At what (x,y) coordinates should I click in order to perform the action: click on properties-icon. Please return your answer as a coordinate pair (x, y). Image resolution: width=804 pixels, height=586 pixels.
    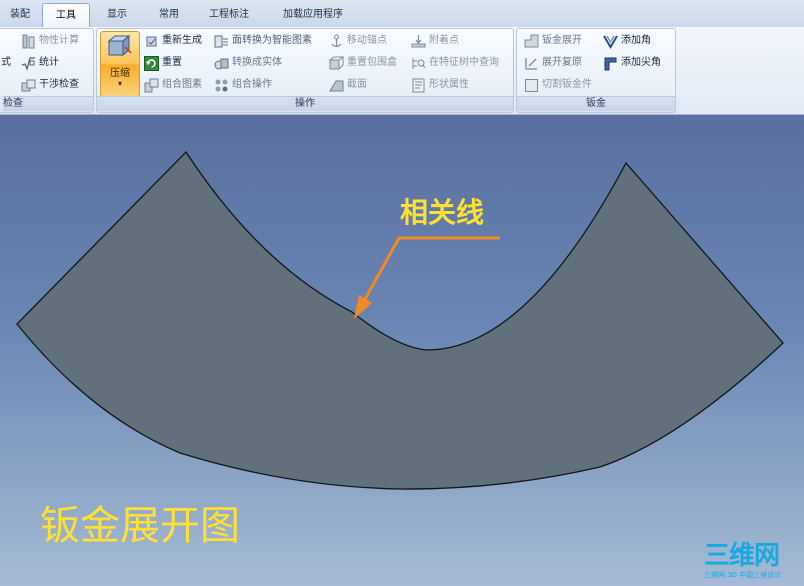
    Looking at the image, I should click on (418, 85).